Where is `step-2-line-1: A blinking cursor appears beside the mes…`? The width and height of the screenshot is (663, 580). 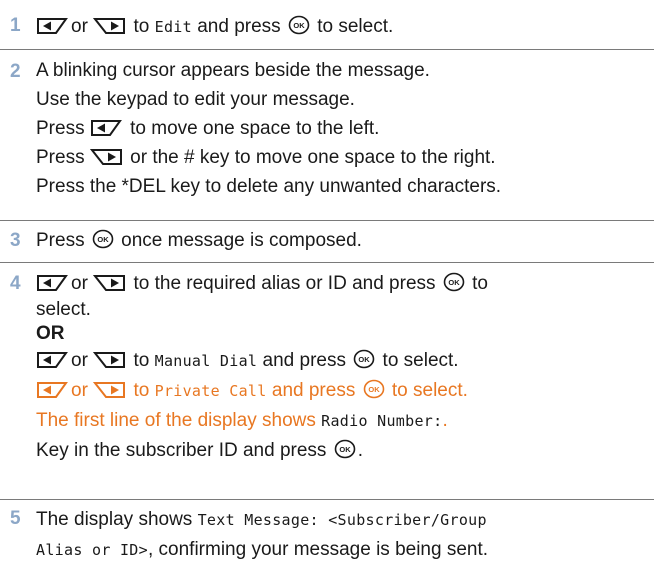
step-2-line-1: A blinking cursor appears beside the mes… is located at coordinates (233, 70).